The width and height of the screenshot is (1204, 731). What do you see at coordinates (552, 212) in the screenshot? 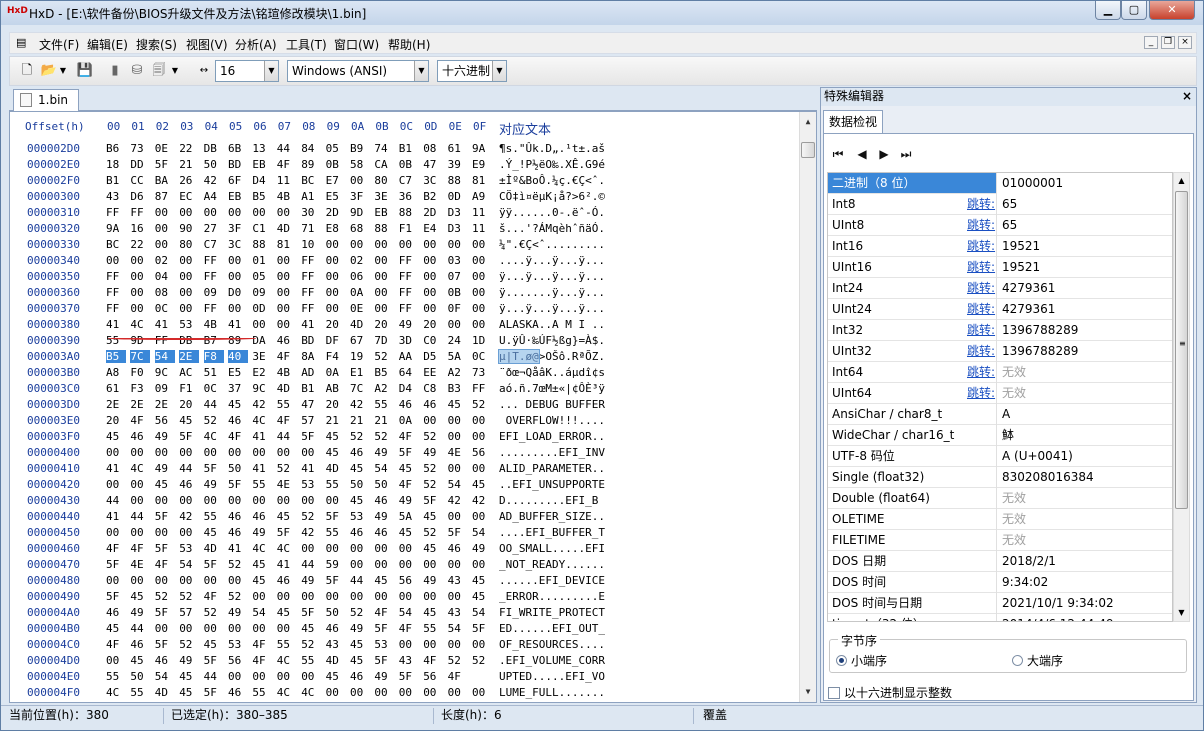
I see `row-text: ÿÿ......0-.ëˆ-Ó.` at bounding box center [552, 212].